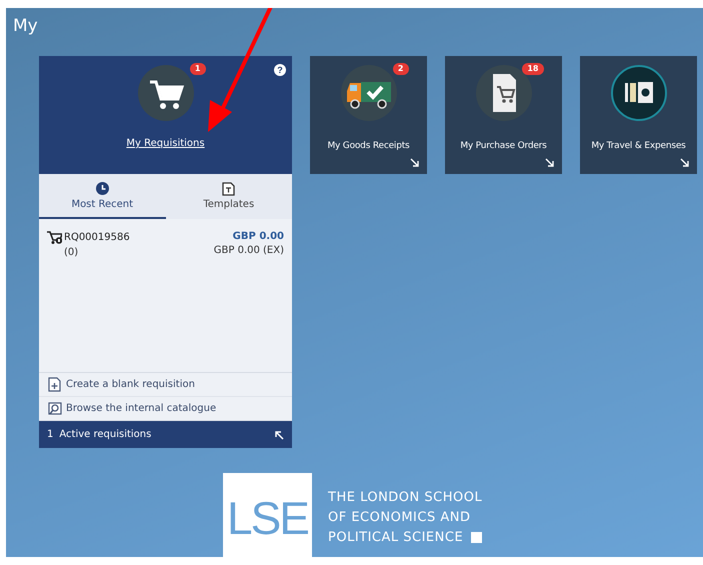  What do you see at coordinates (102, 189) in the screenshot?
I see `clock-icon` at bounding box center [102, 189].